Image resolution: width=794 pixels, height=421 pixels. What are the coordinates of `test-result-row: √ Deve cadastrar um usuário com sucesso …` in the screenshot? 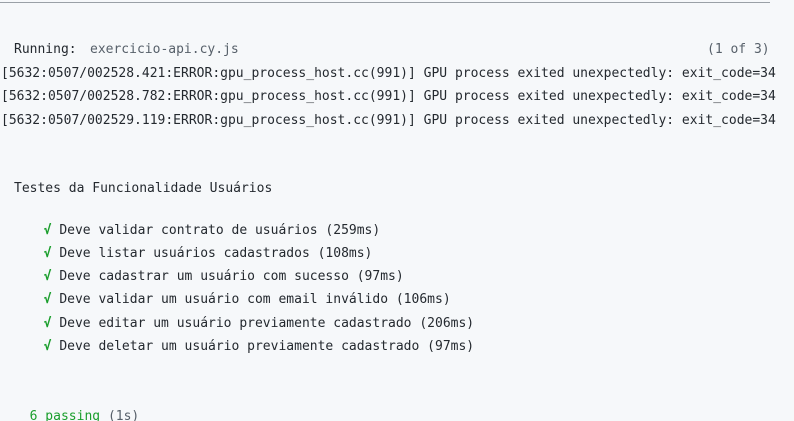 It's located at (216, 267).